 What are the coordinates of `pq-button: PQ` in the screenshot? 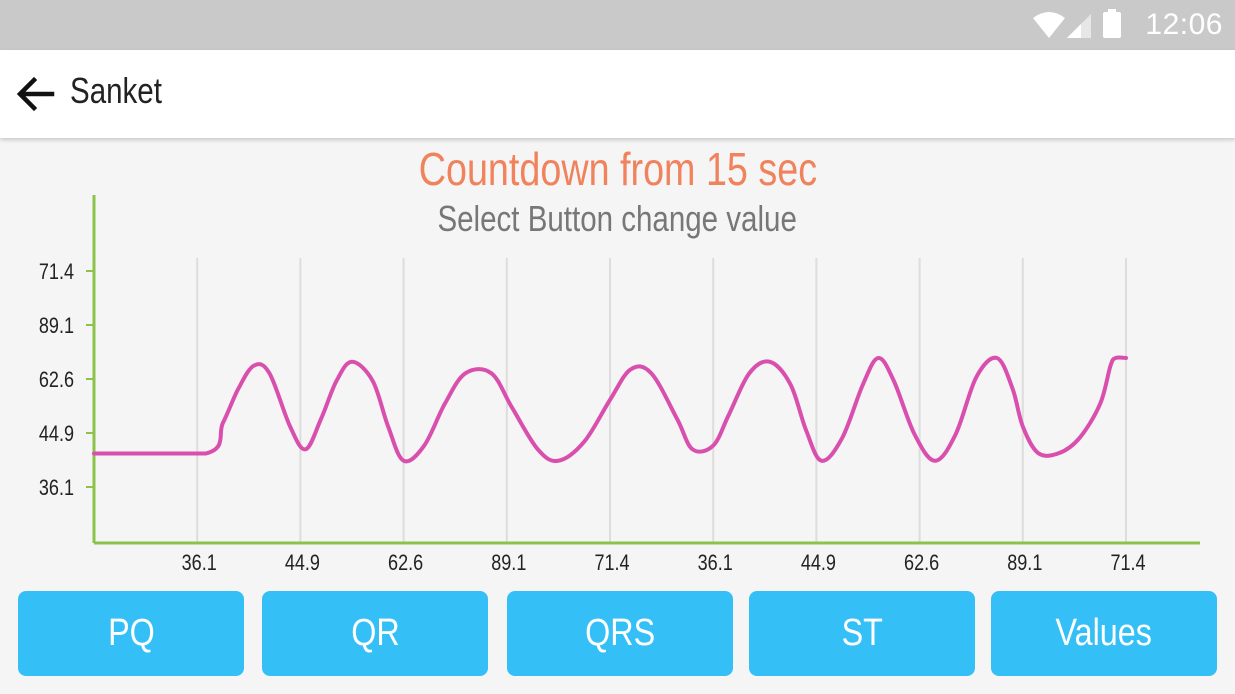 It's located at (131, 633).